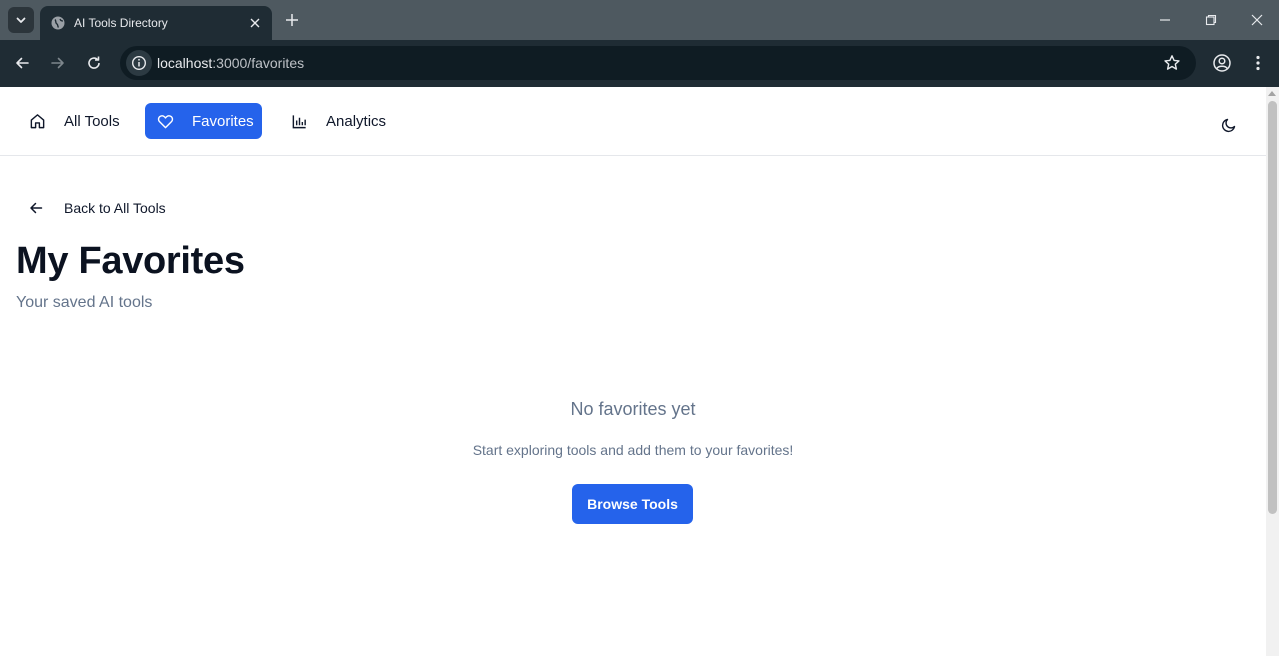 The width and height of the screenshot is (1279, 656). I want to click on plus-icon, so click(292, 20).